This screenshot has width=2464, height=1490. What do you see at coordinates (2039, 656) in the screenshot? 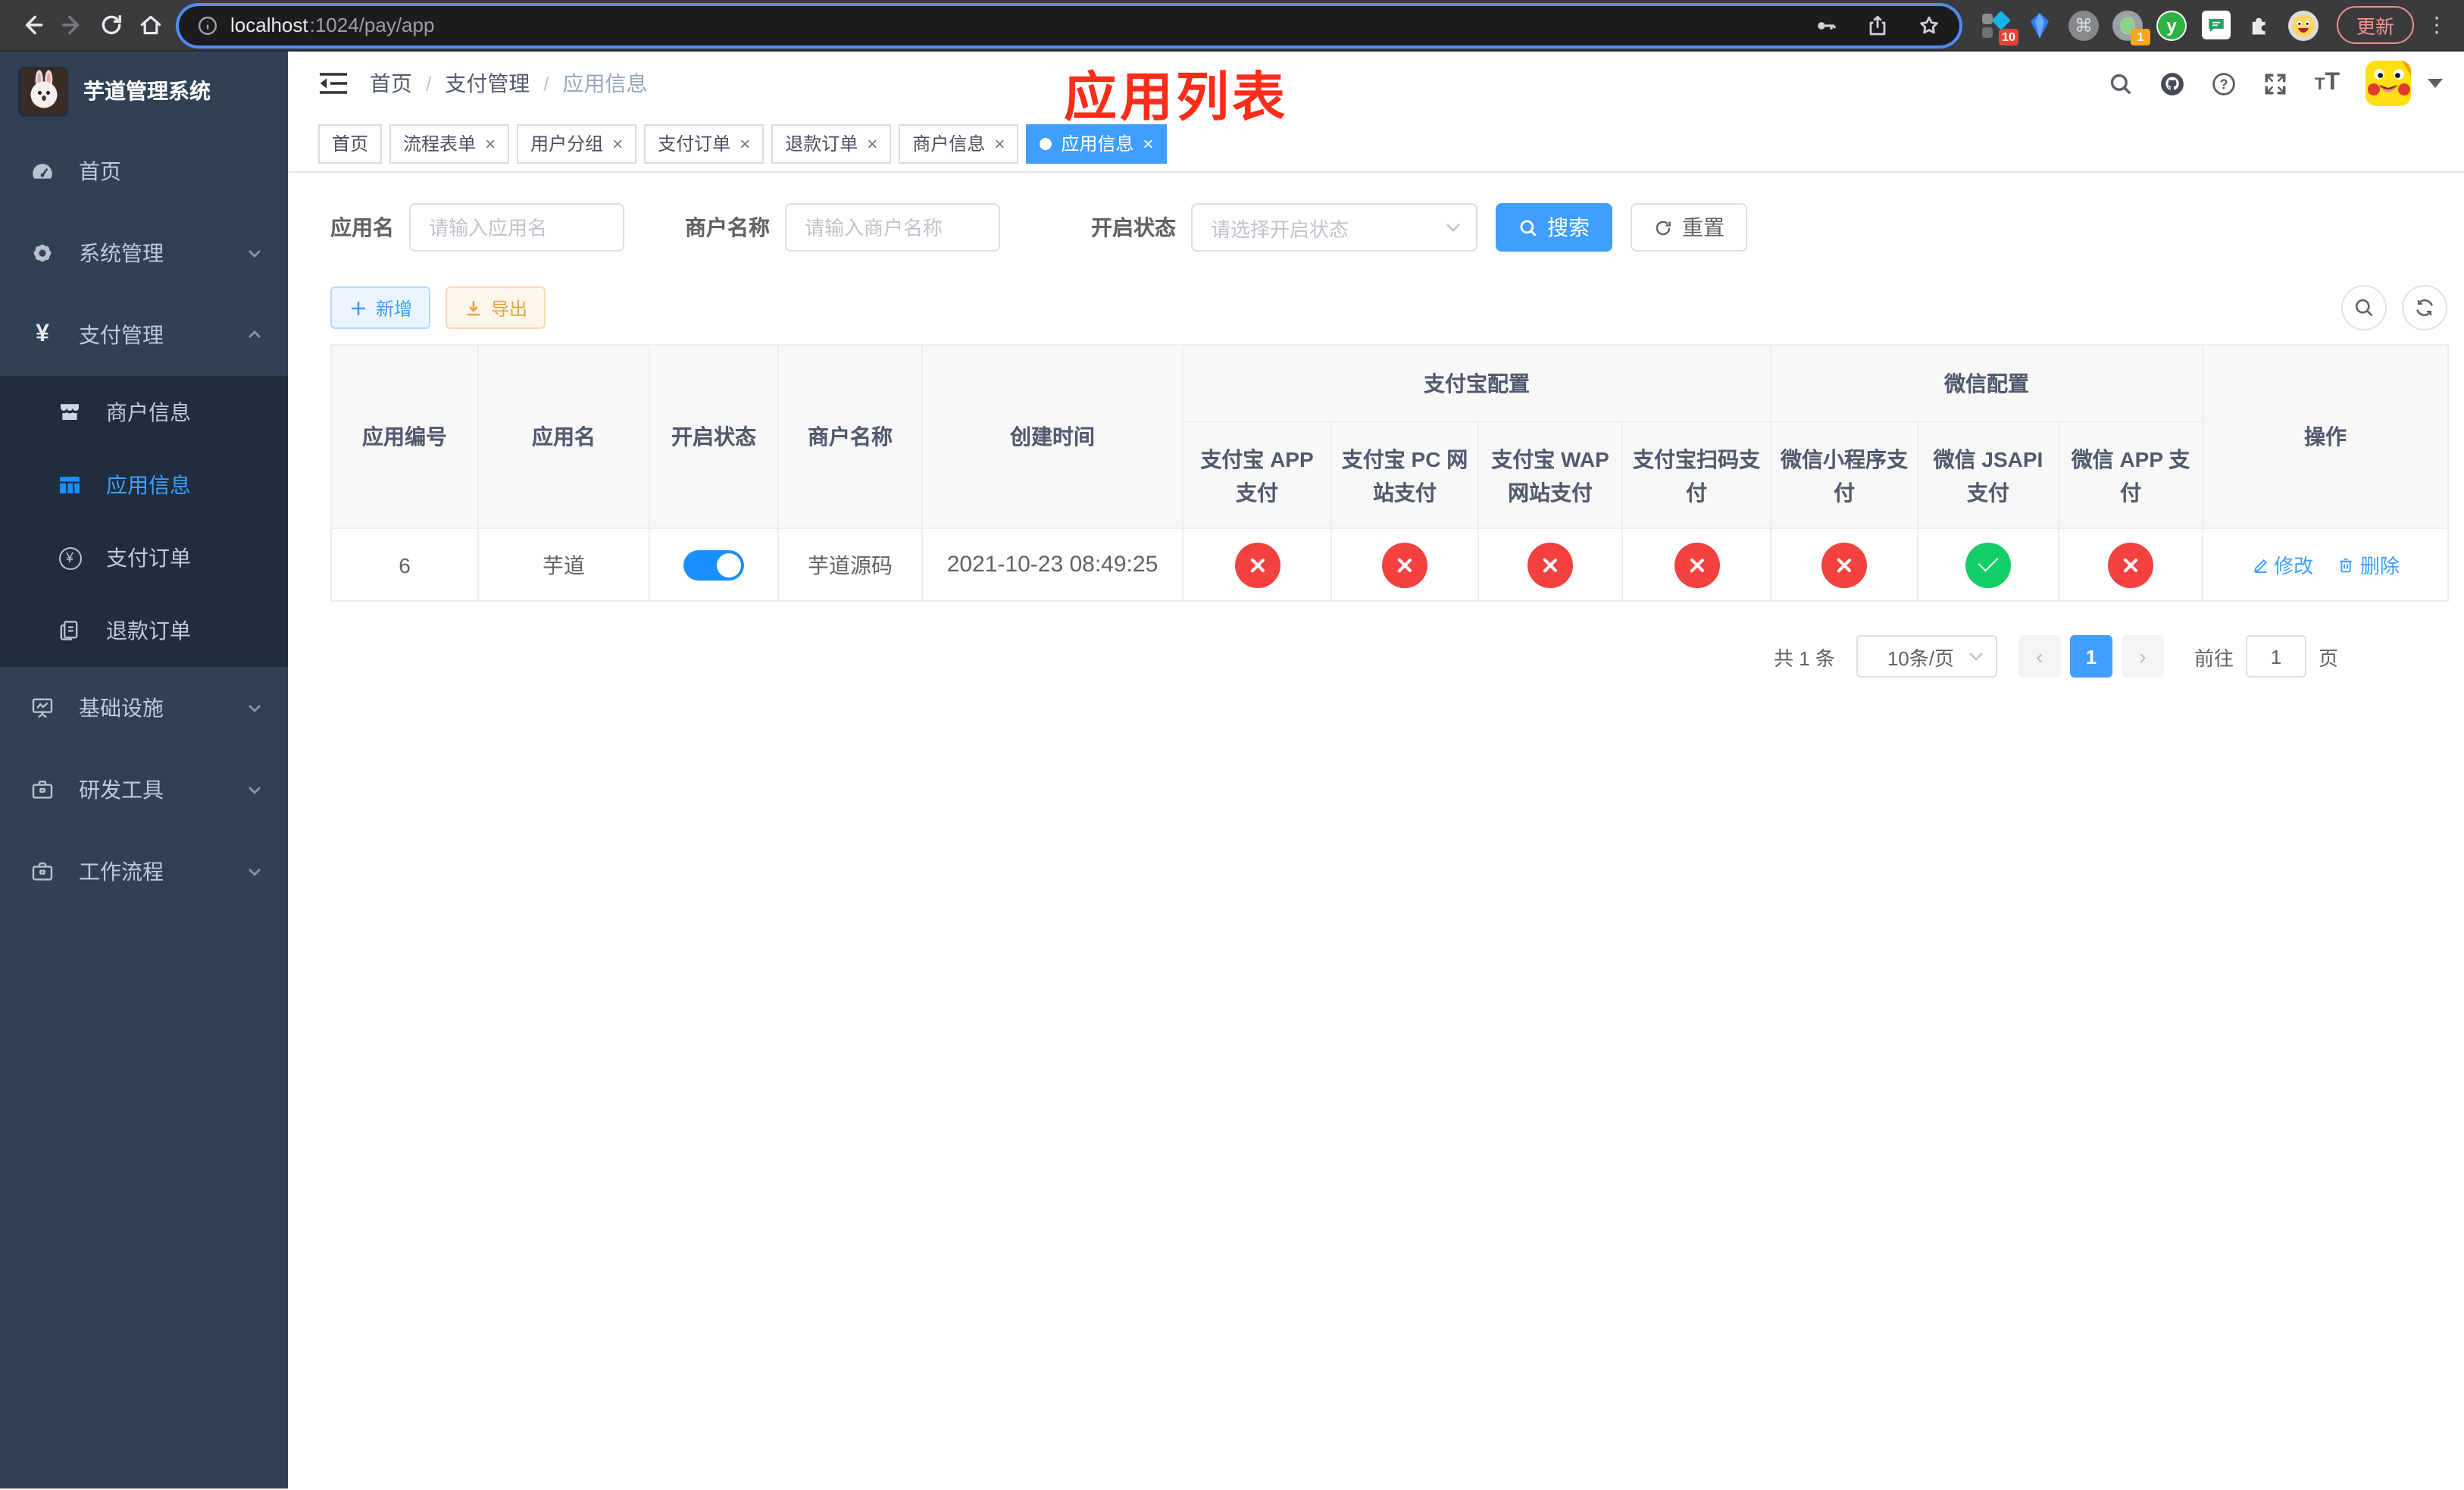
I see `prev-page-button: ‹` at bounding box center [2039, 656].